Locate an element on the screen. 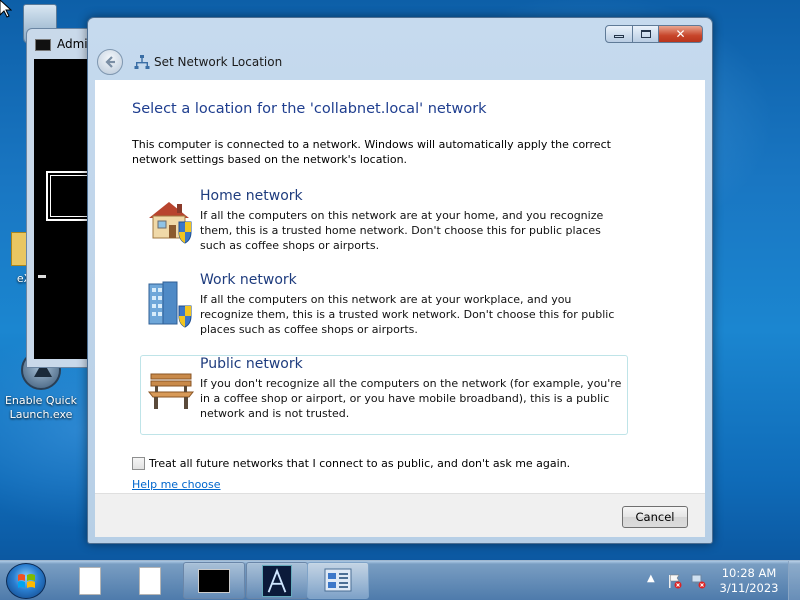 This screenshot has height=600, width=800. maximize-button is located at coordinates (646, 34).